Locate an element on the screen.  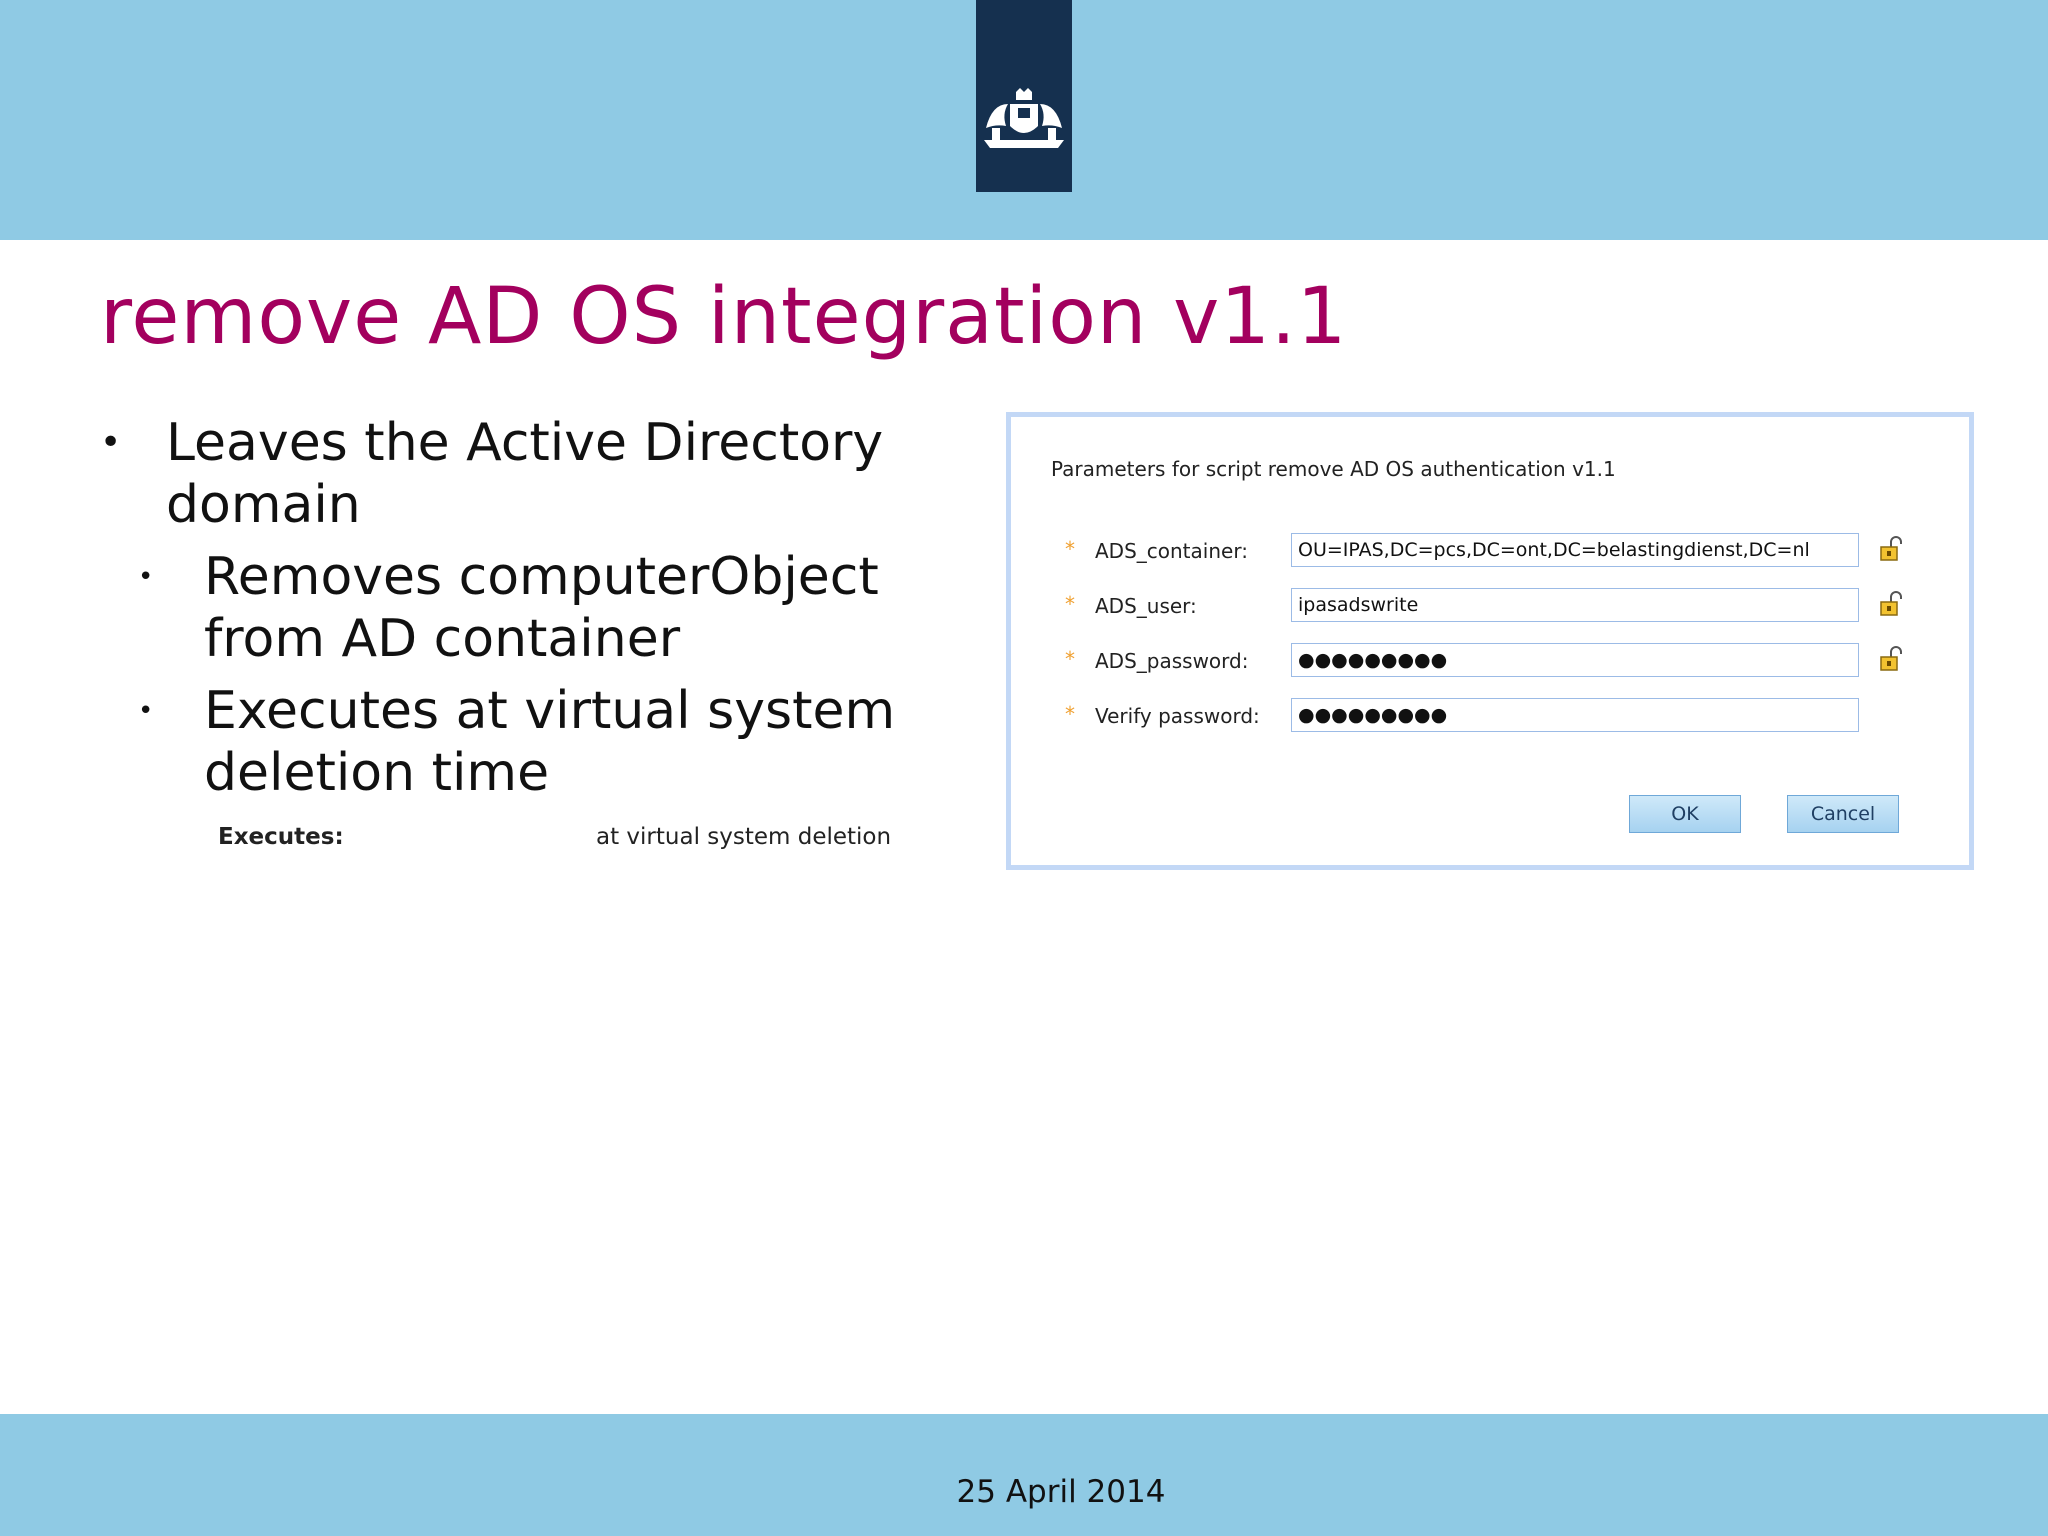
ads-password-input is located at coordinates (1575, 660).